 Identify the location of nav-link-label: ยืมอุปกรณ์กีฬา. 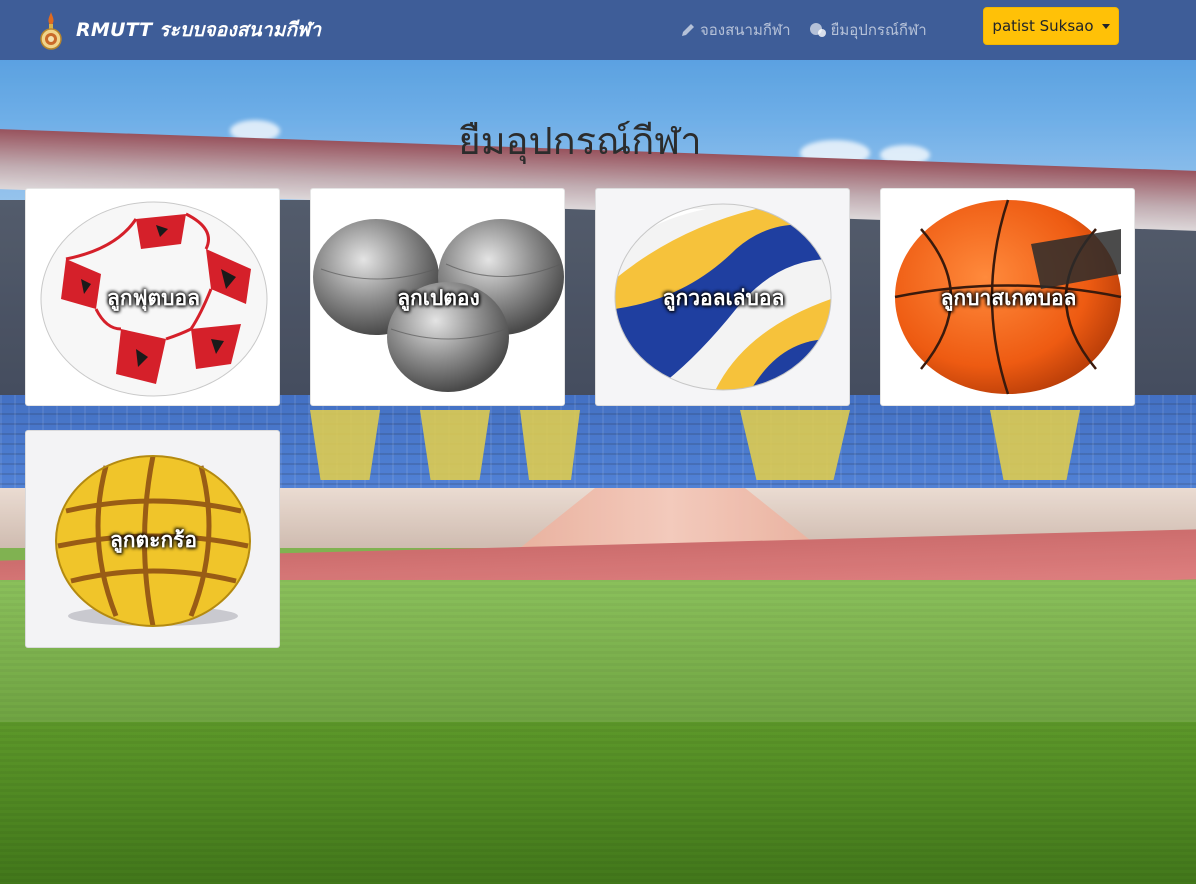
(878, 30).